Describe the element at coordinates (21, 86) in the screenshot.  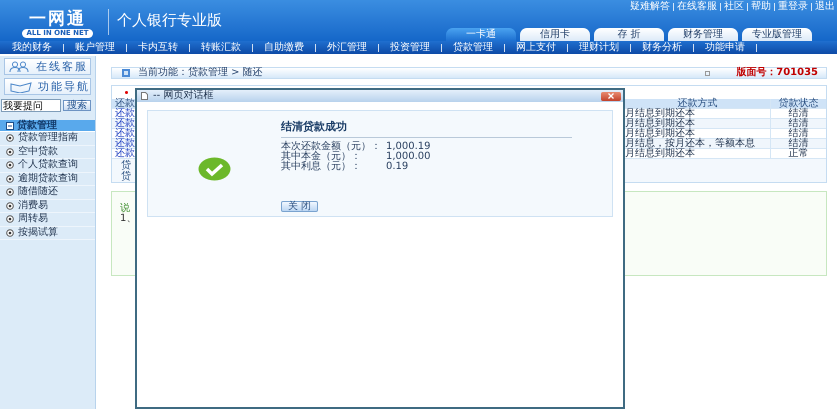
I see `book-icon` at that location.